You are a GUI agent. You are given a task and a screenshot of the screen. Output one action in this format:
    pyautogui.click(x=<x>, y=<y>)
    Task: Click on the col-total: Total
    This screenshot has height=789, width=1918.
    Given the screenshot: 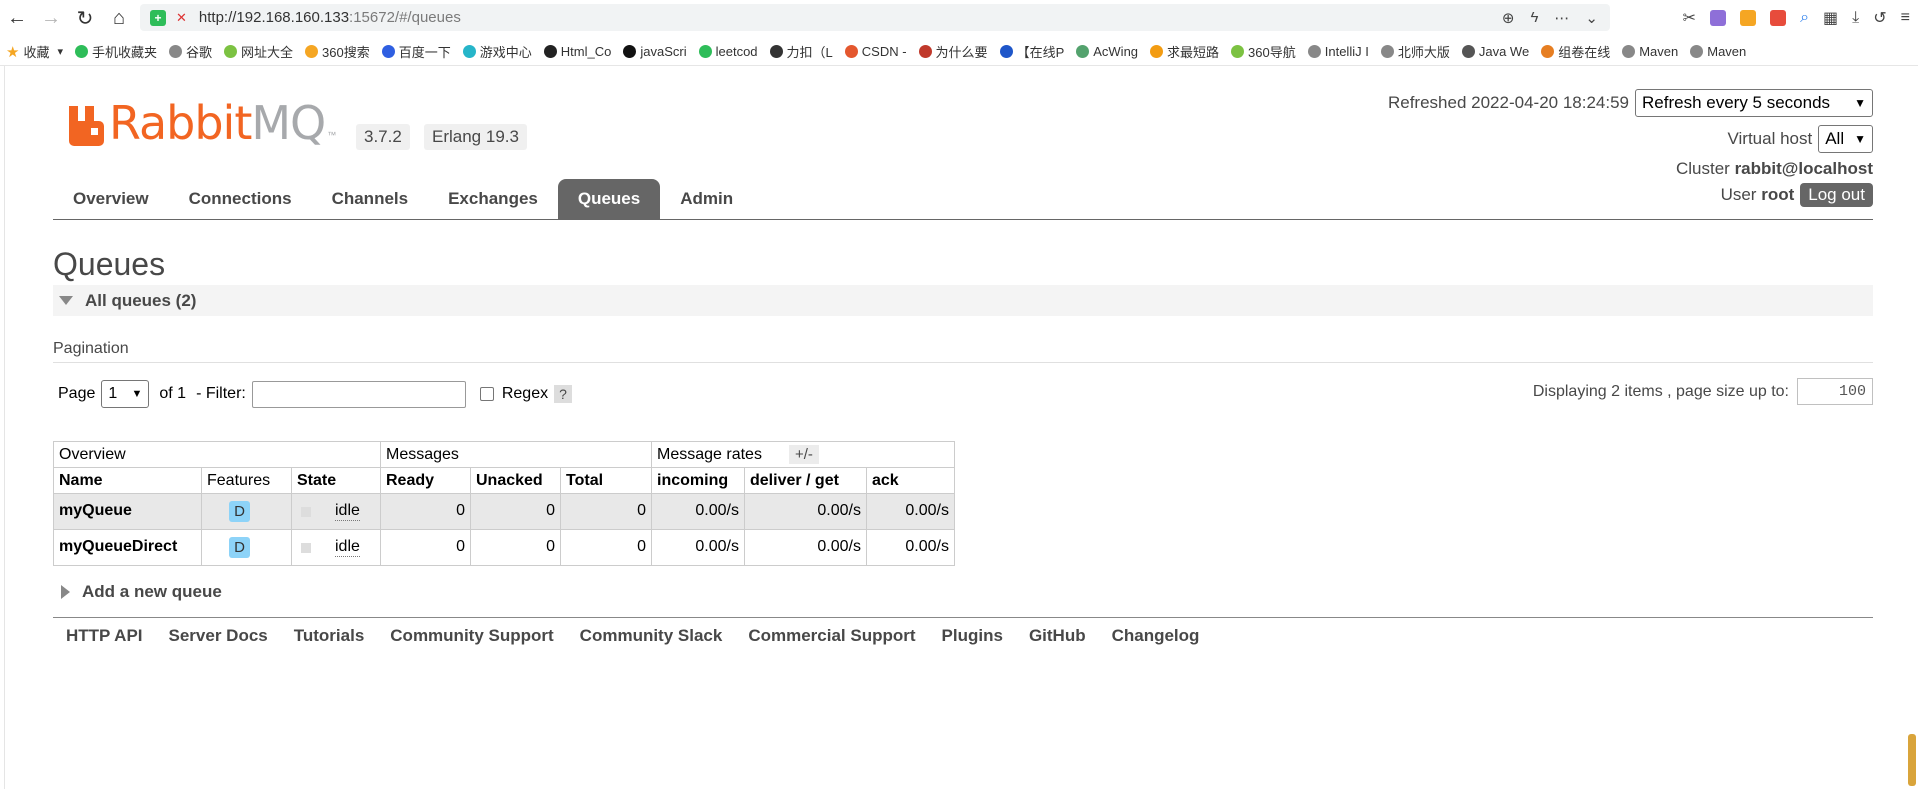 What is the action you would take?
    pyautogui.click(x=606, y=480)
    